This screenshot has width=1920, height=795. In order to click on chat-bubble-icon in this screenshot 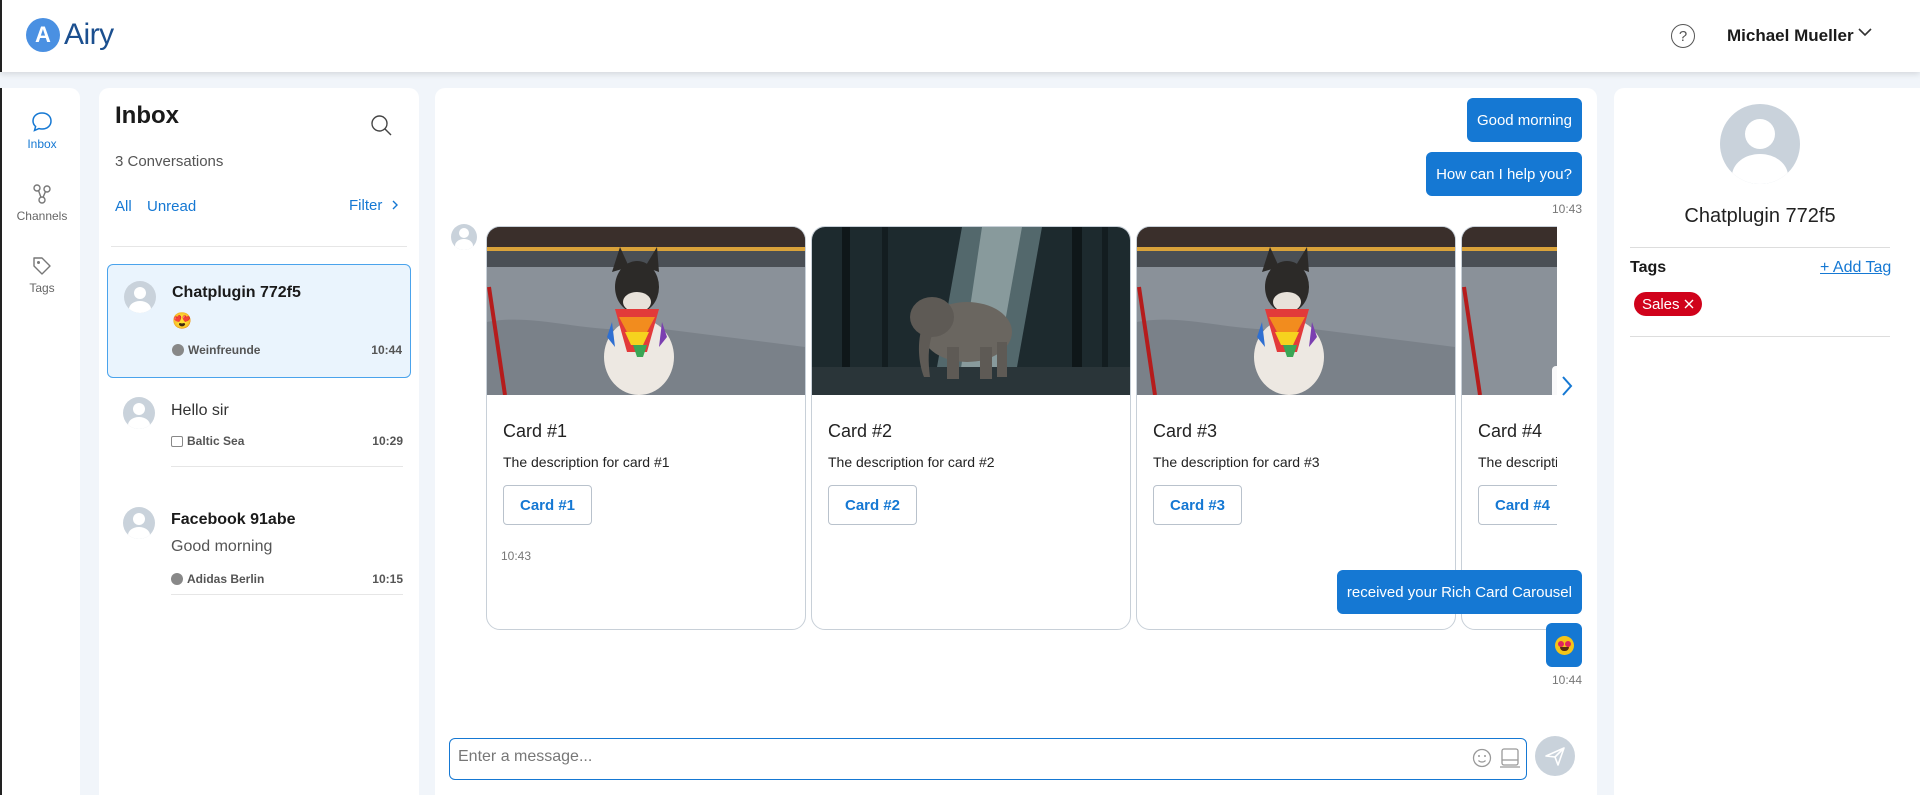, I will do `click(42, 122)`.